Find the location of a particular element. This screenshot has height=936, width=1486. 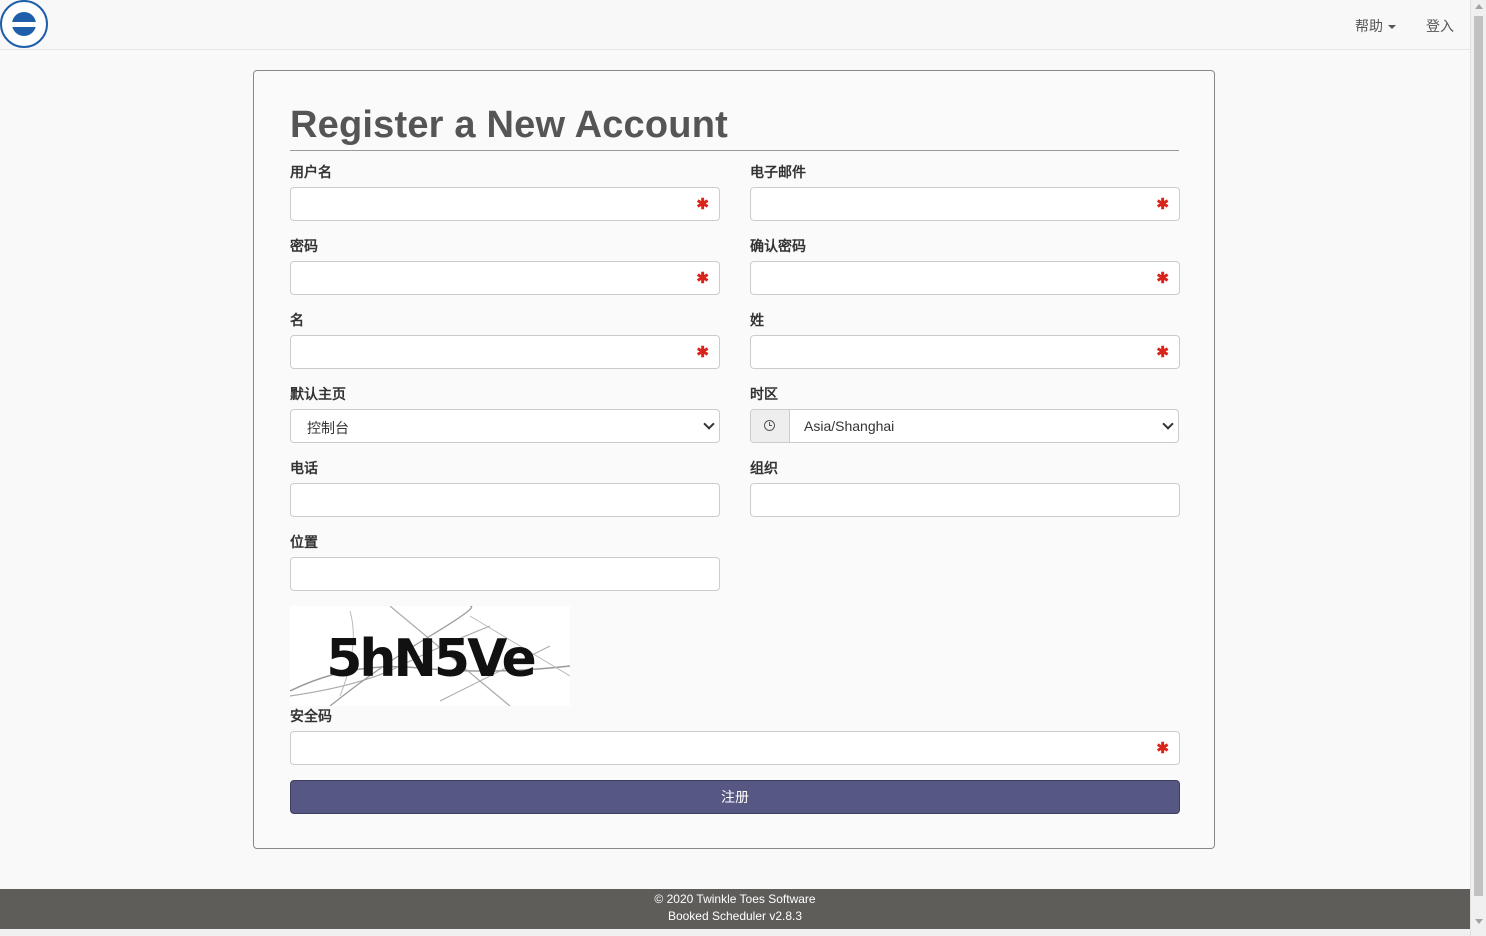

organization-group: 组织 is located at coordinates (965, 488).